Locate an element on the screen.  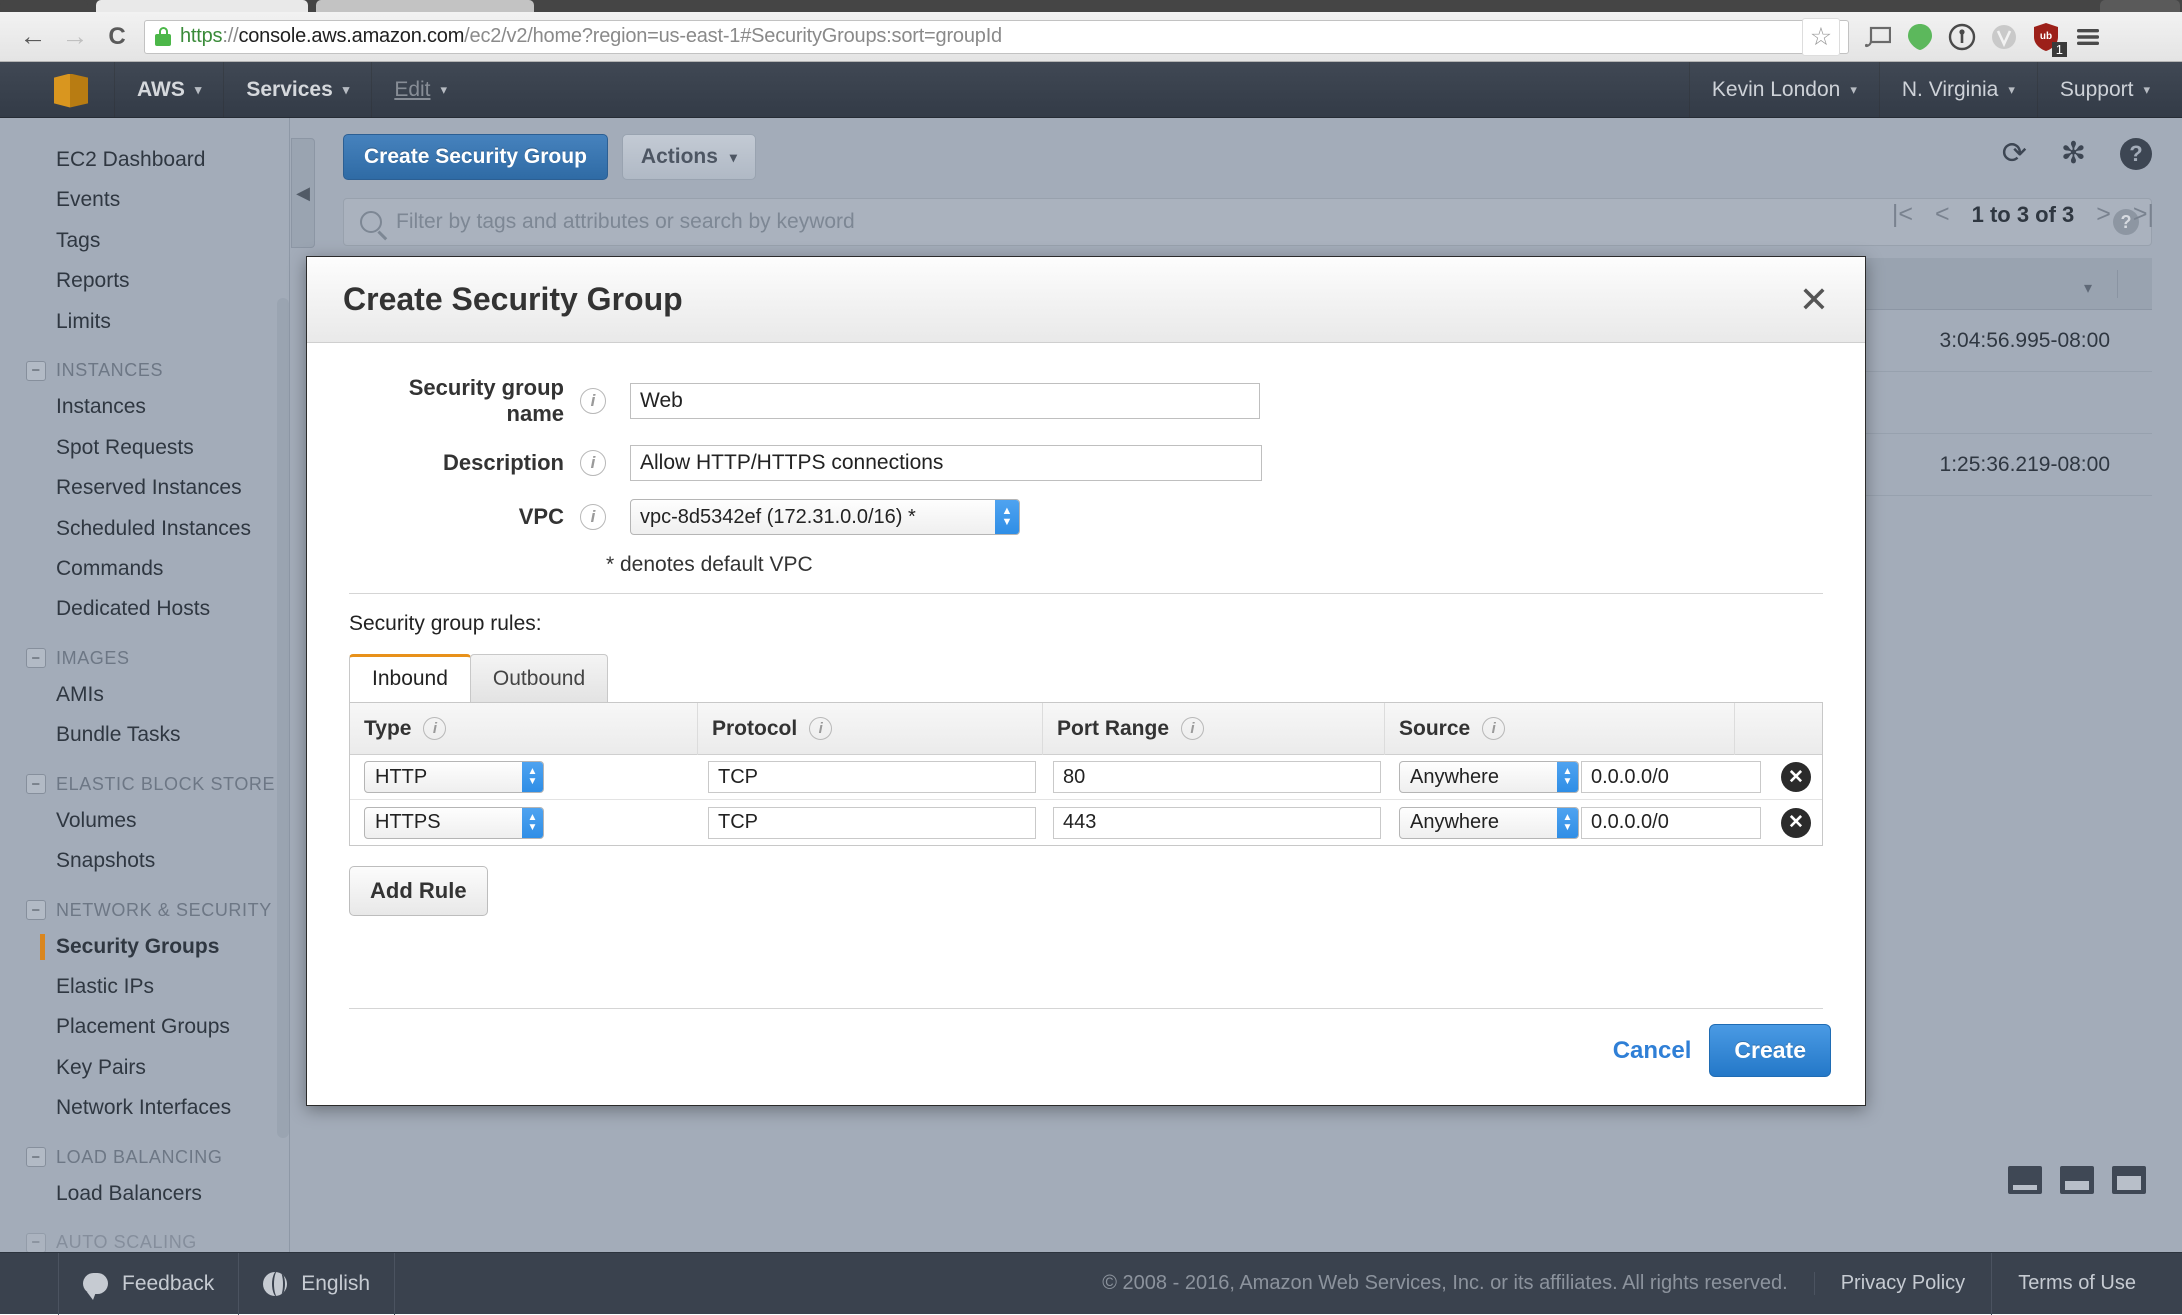
vimium-icon is located at coordinates (2004, 37).